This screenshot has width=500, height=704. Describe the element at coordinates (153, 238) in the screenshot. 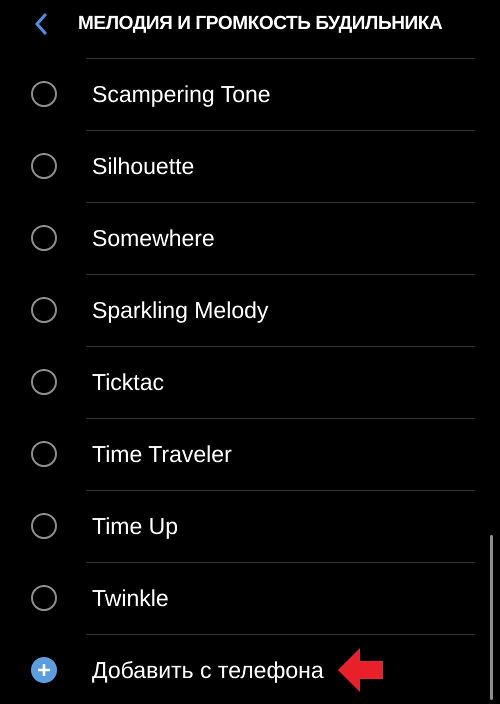

I see `list-item-label: Somewhere` at that location.